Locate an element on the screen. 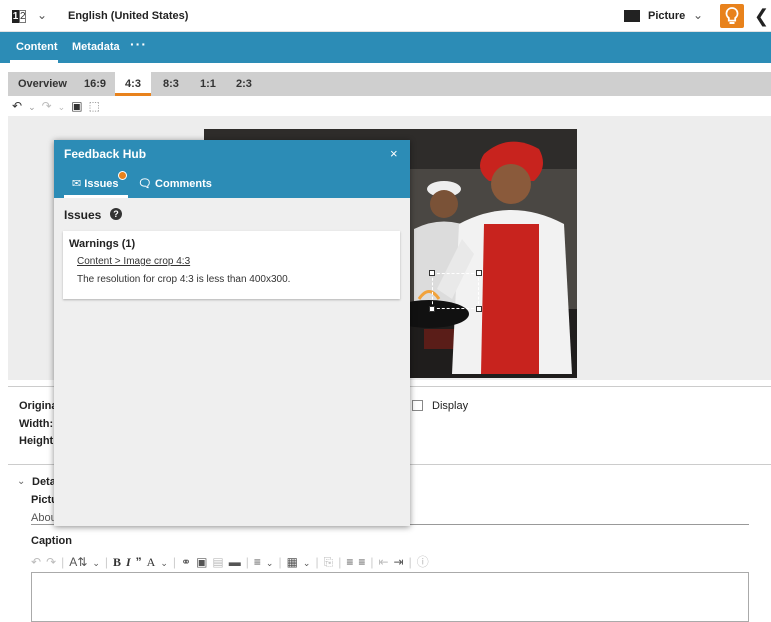  outdent-icon: ⇤ is located at coordinates (383, 562).